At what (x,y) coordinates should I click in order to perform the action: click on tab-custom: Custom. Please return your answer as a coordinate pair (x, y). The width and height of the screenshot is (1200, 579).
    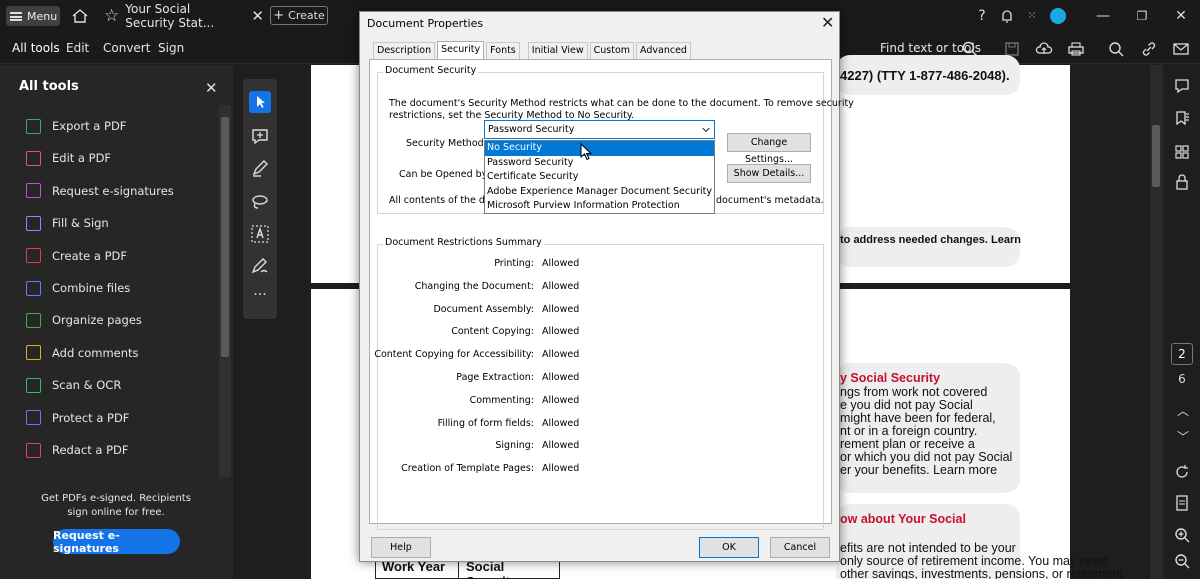
    Looking at the image, I should click on (612, 50).